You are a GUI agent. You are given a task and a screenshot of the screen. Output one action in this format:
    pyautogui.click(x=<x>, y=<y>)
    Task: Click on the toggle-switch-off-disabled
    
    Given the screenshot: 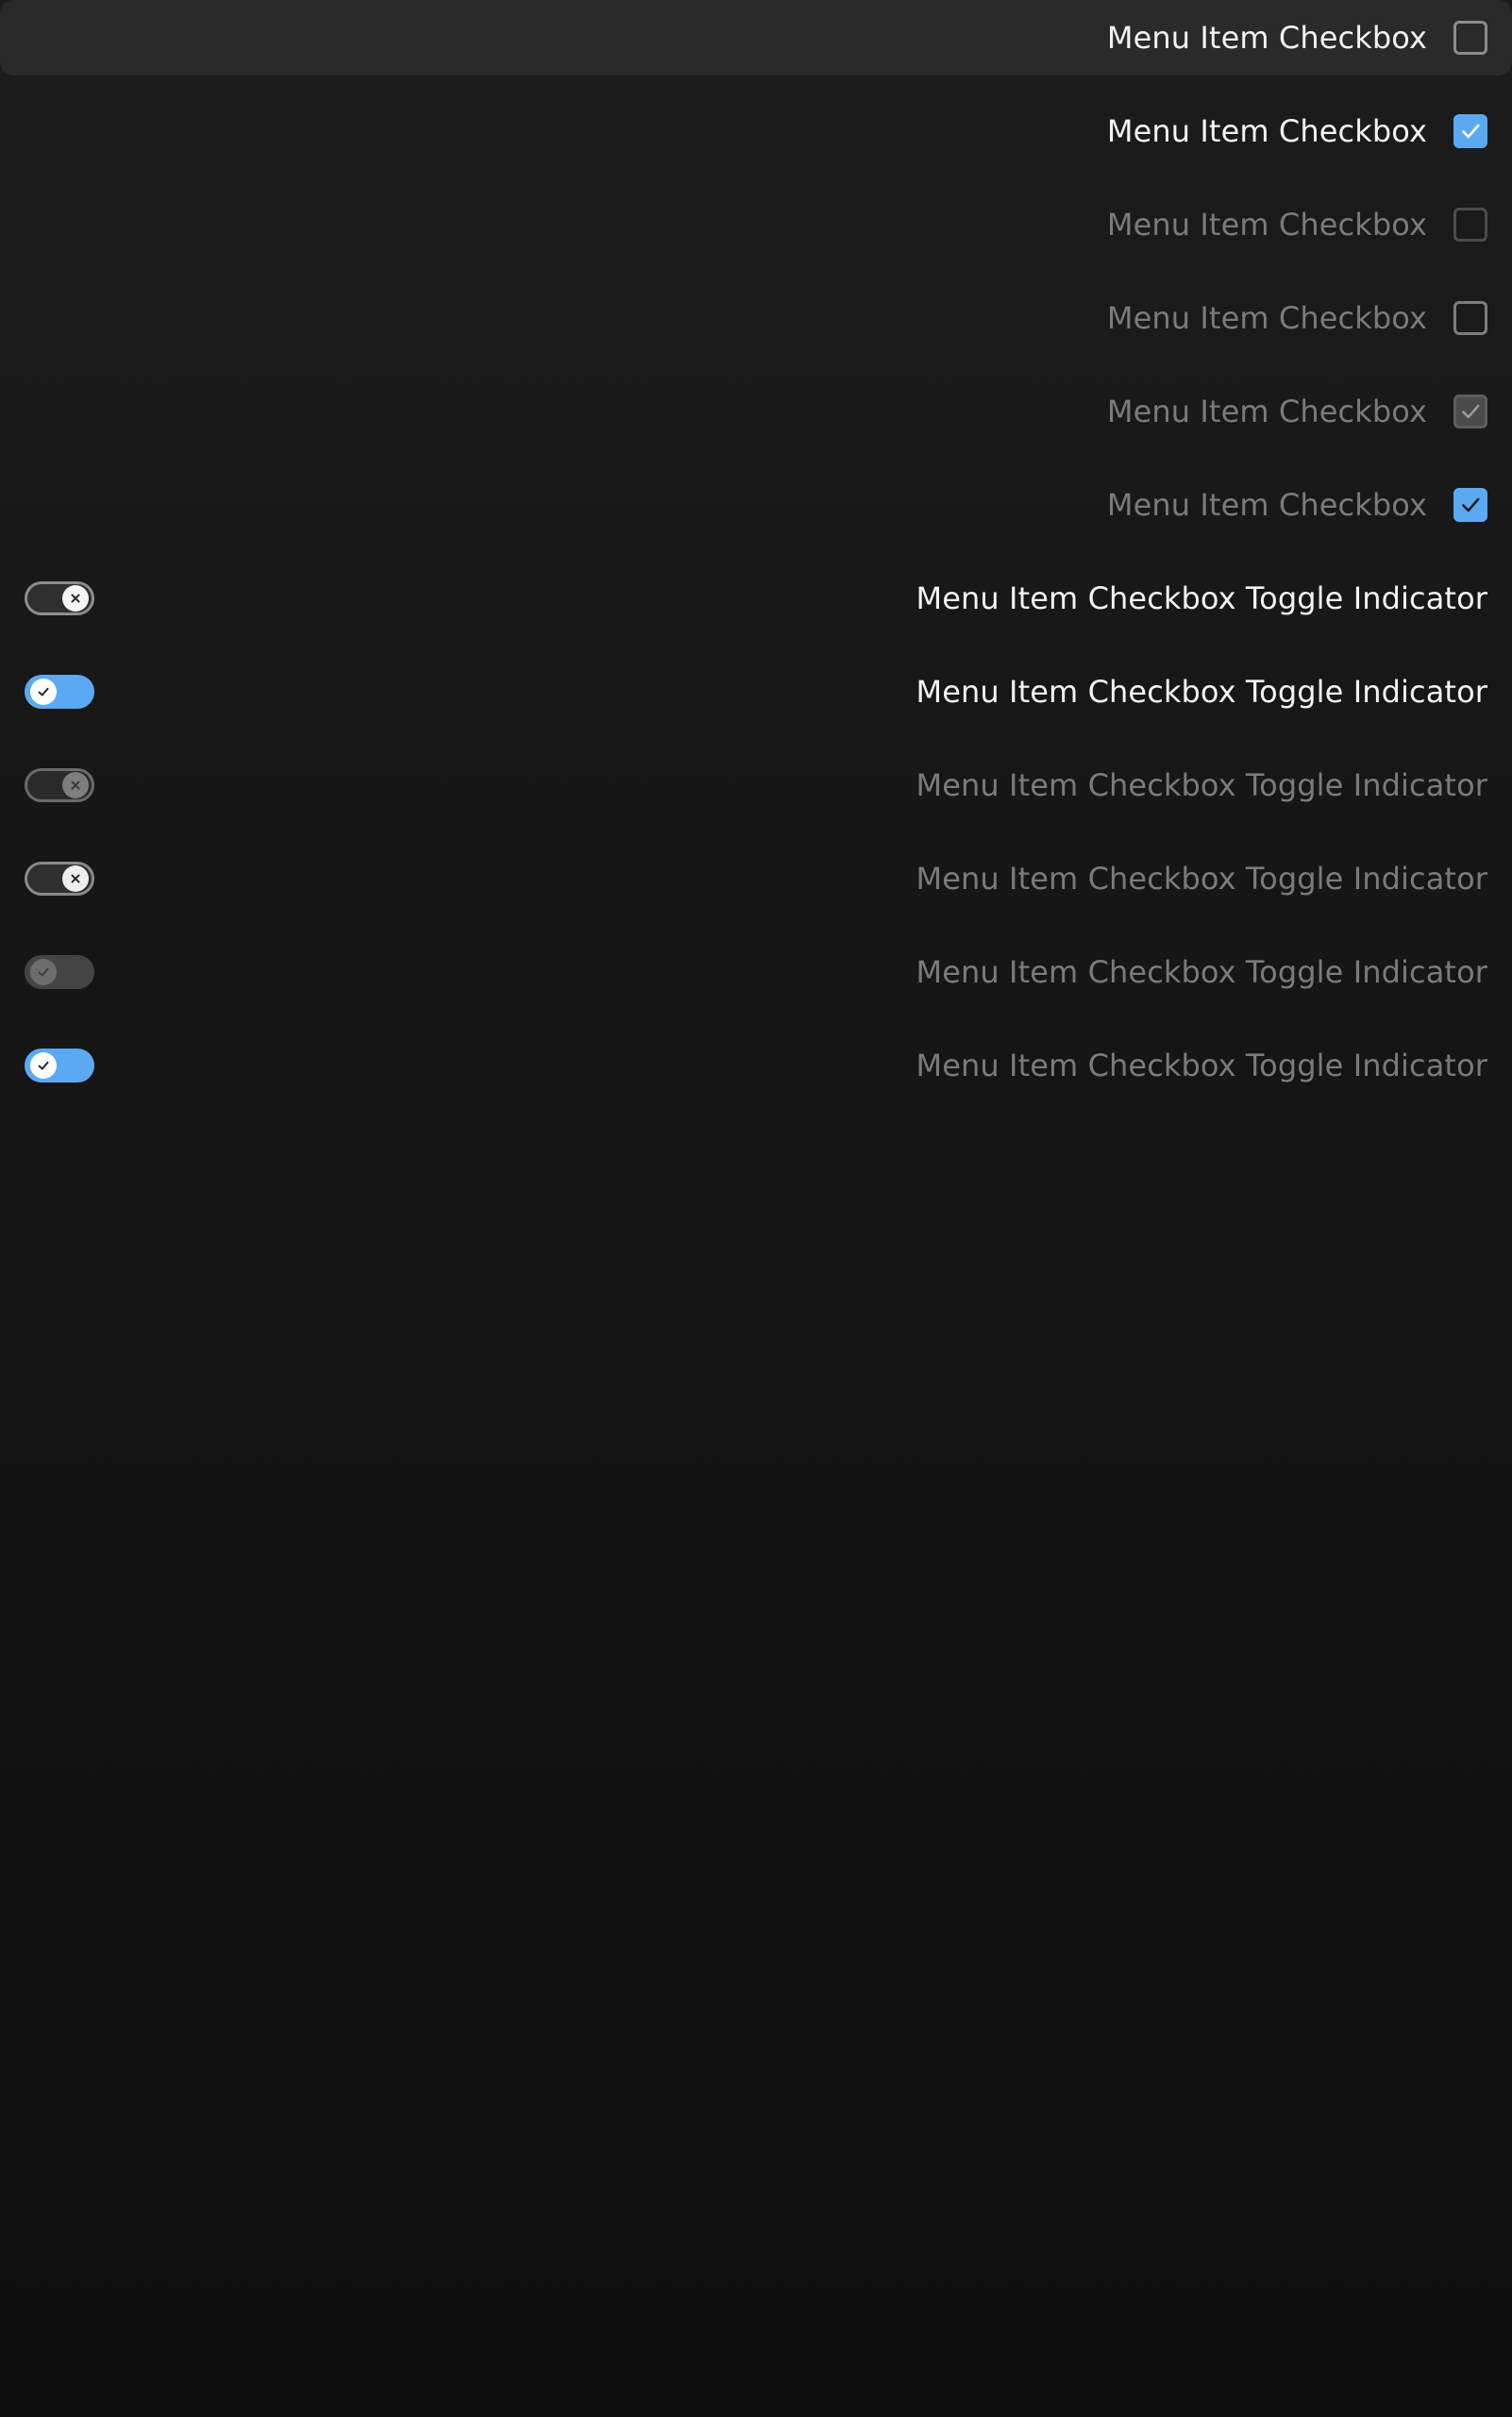 What is the action you would take?
    pyautogui.click(x=59, y=785)
    